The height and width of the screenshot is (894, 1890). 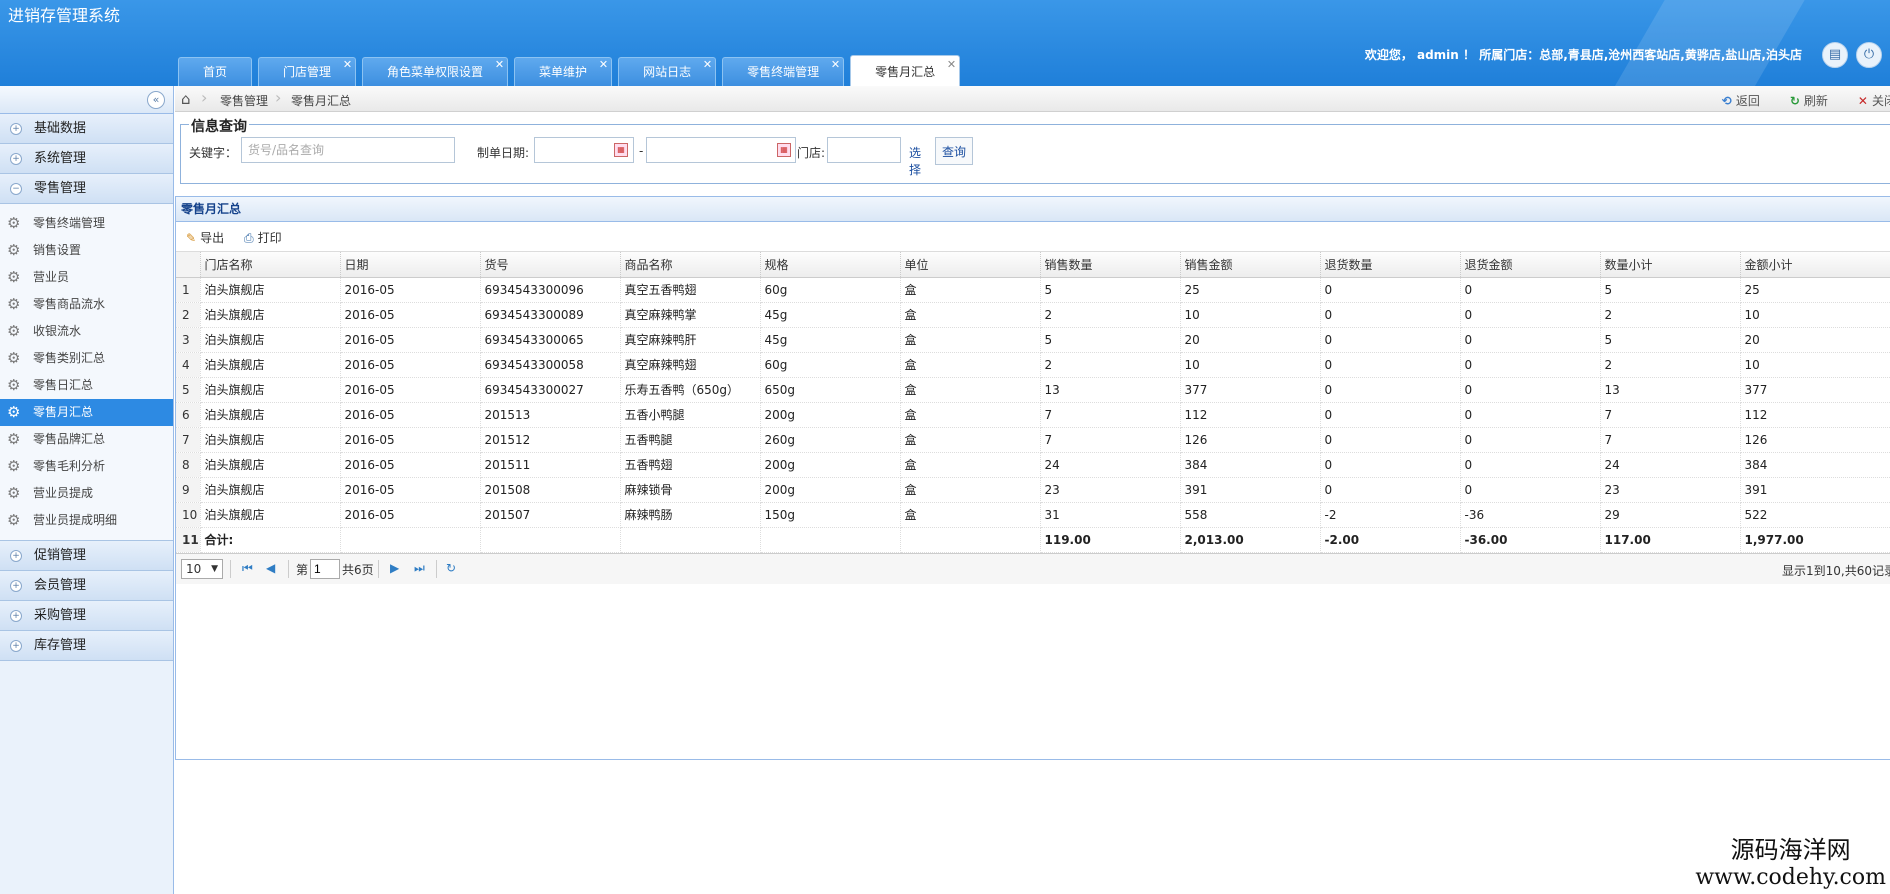 What do you see at coordinates (86, 250) in the screenshot?
I see `sidebar-item-sales-settings: ⚙ 销售设置` at bounding box center [86, 250].